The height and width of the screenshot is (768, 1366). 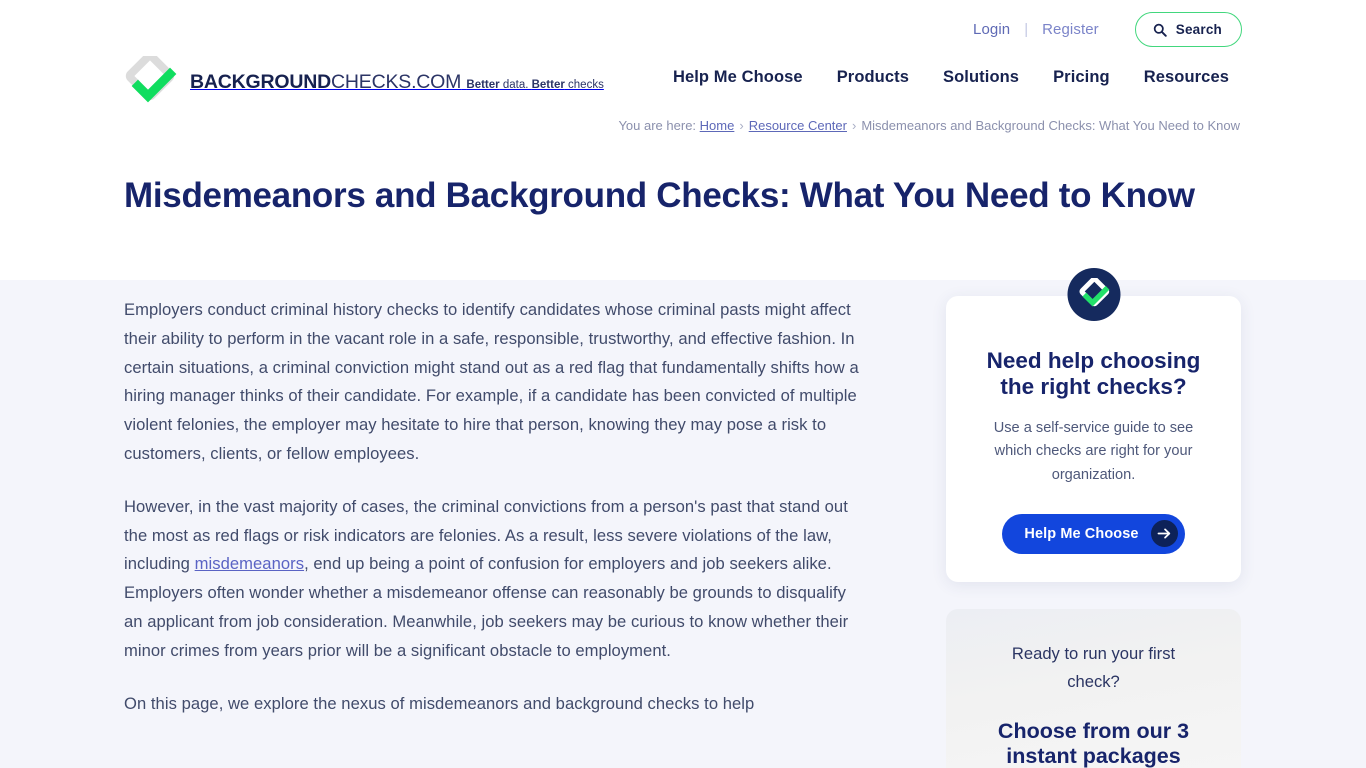 I want to click on nav-item-resources: Resources, so click(x=1186, y=77).